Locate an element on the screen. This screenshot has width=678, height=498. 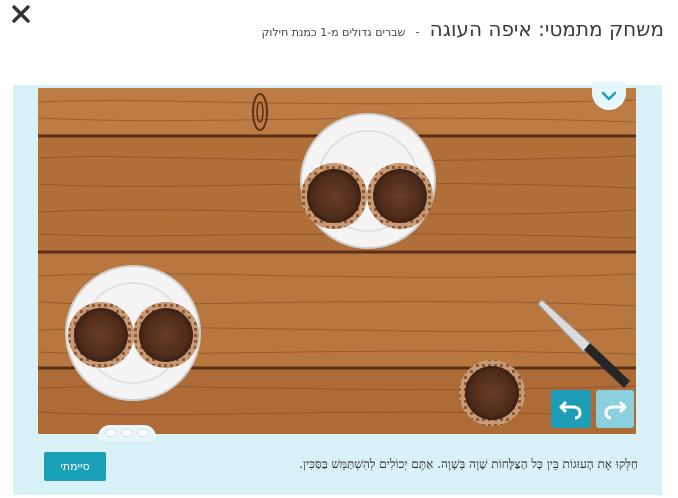
redo-icon is located at coordinates (615, 410).